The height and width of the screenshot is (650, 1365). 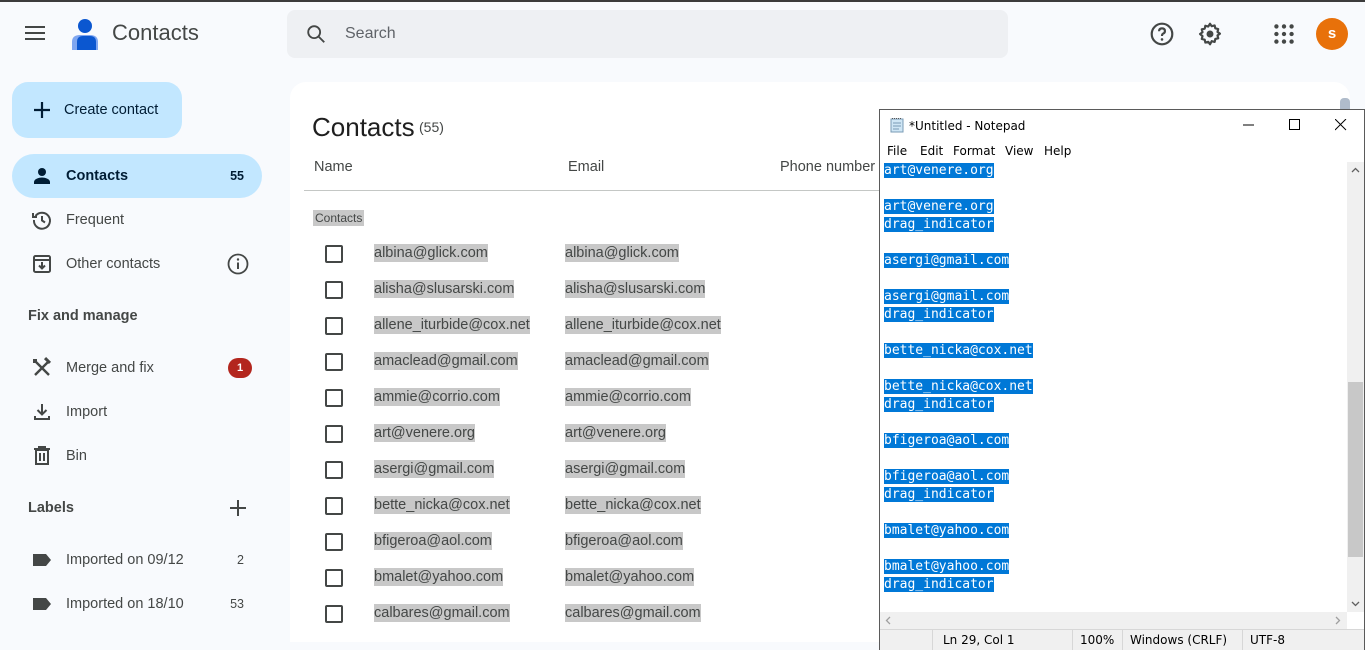 I want to click on maximize-button, so click(x=1295, y=125).